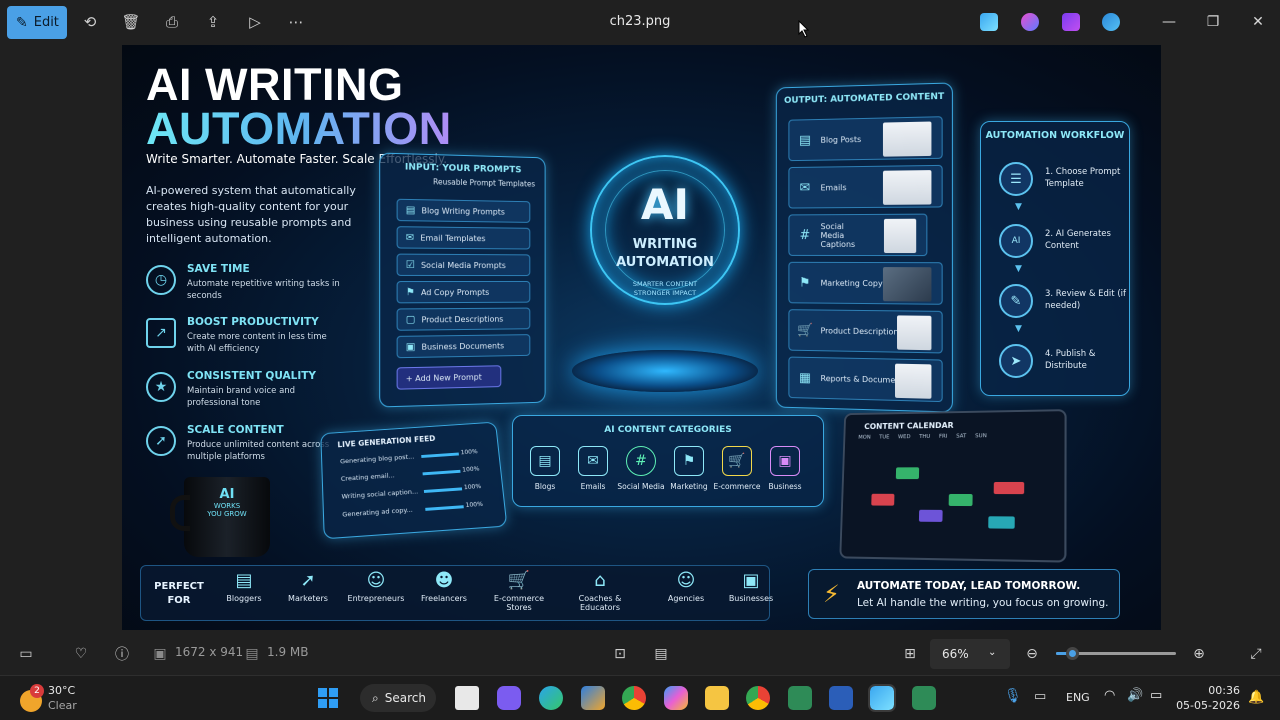 This screenshot has width=1280, height=720. I want to click on zoom-in-icon: ⊕, so click(1199, 654).